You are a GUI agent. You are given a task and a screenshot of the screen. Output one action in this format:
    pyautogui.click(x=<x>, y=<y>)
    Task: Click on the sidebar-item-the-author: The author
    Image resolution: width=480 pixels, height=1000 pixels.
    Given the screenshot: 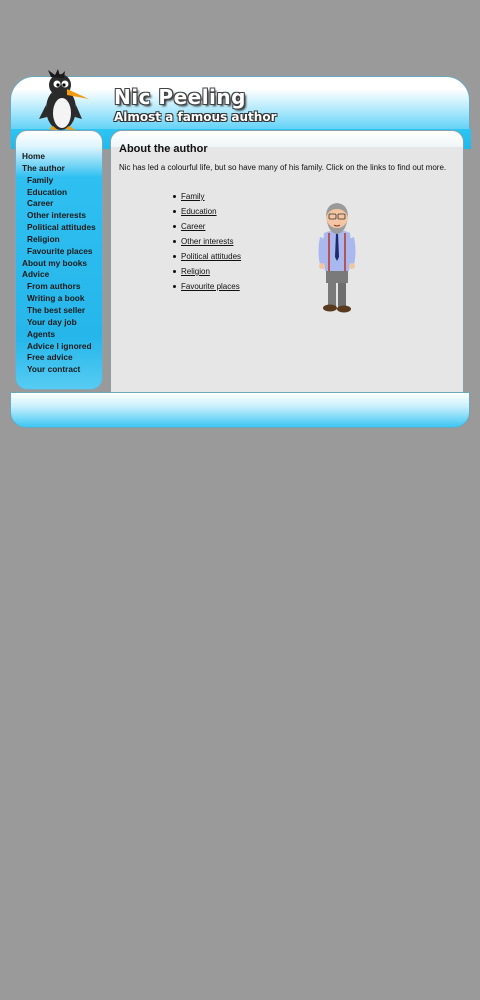 What is the action you would take?
    pyautogui.click(x=59, y=169)
    